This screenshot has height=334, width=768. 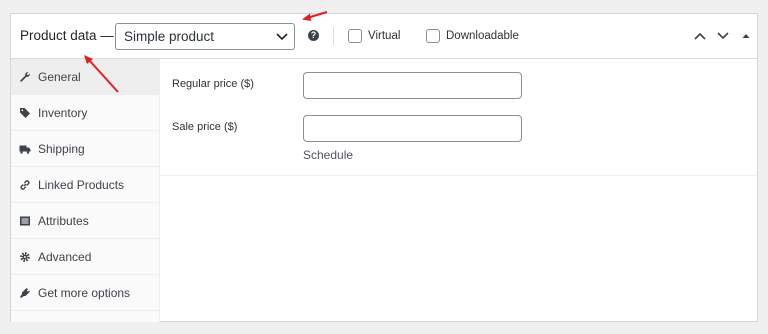 What do you see at coordinates (61, 148) in the screenshot?
I see `tab-label: Shipping` at bounding box center [61, 148].